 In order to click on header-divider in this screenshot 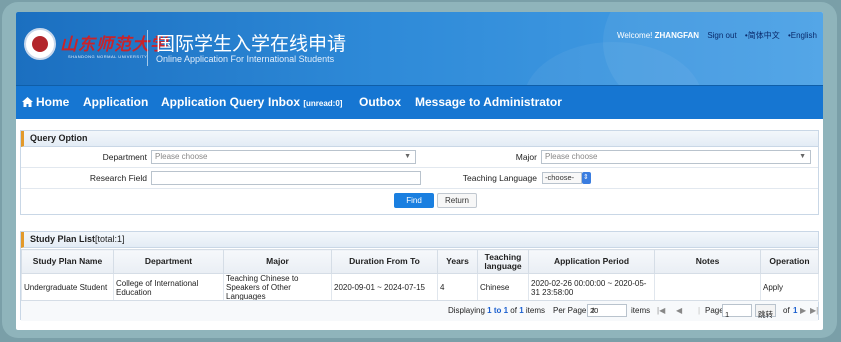, I will do `click(147, 48)`.